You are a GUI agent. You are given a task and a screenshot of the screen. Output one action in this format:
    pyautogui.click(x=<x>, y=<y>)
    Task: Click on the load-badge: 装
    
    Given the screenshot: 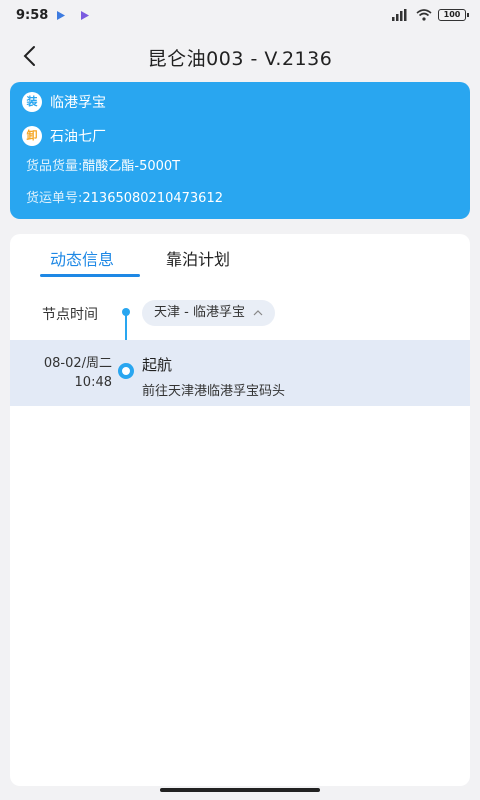 What is the action you would take?
    pyautogui.click(x=32, y=102)
    